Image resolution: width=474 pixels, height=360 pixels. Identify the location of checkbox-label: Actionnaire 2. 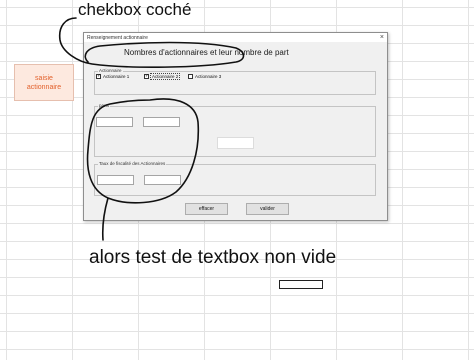
(165, 76).